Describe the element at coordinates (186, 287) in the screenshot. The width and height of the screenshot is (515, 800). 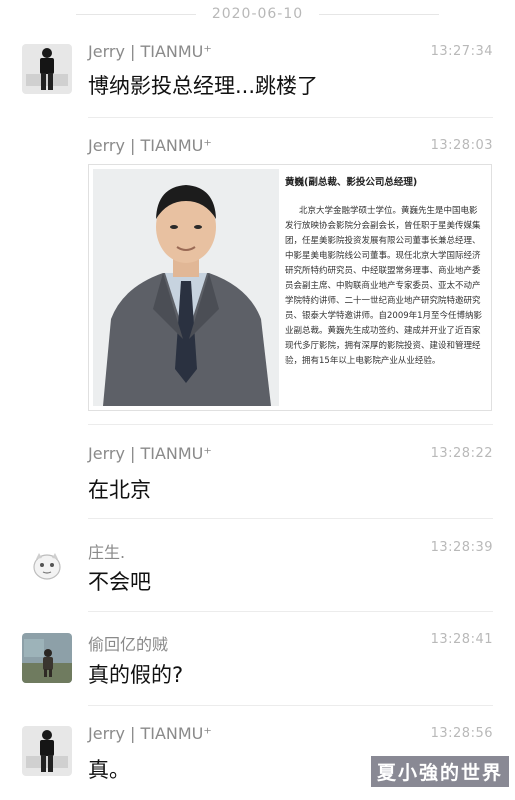
I see `portrait-photo` at that location.